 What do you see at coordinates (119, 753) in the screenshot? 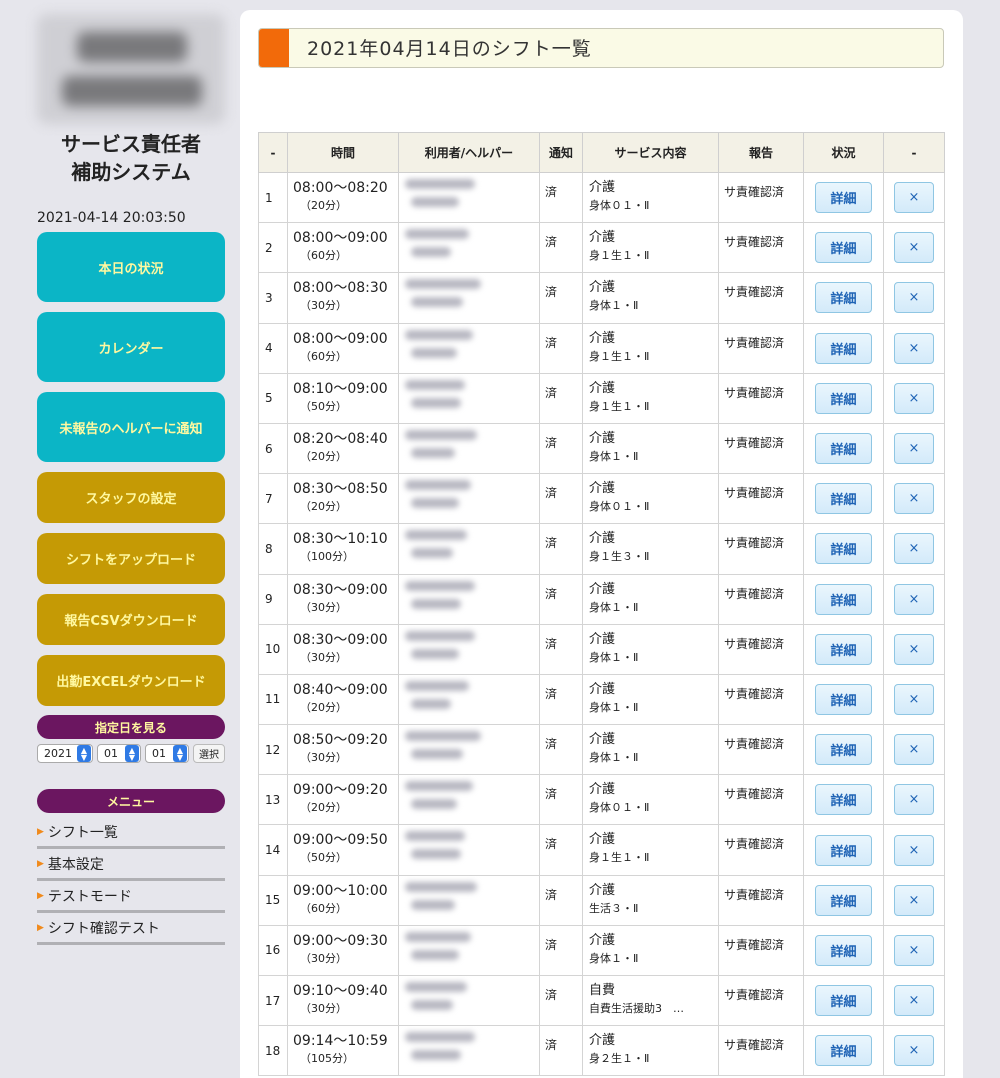
I see `month-select: 01 ▲ ▼` at bounding box center [119, 753].